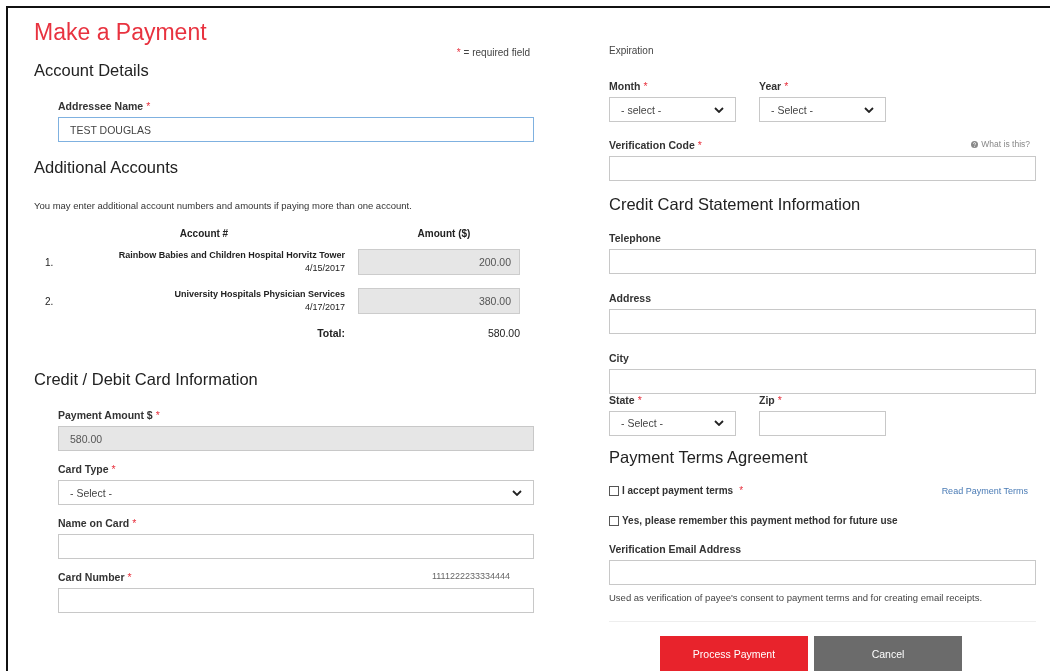 The width and height of the screenshot is (1050, 671). I want to click on cancel-button: Cancel, so click(888, 653).